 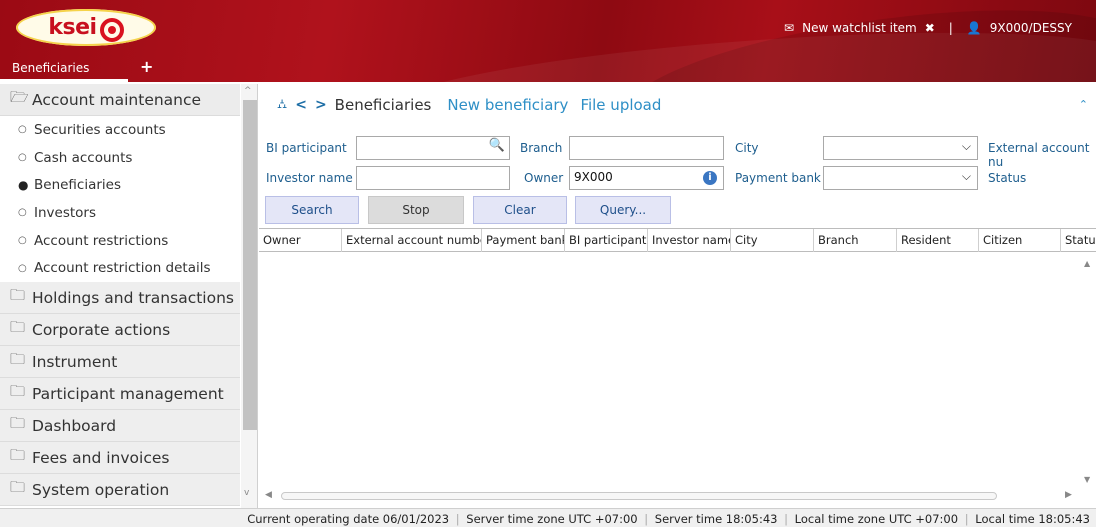 I want to click on sidebar-item-label: Securities accounts, so click(x=100, y=129).